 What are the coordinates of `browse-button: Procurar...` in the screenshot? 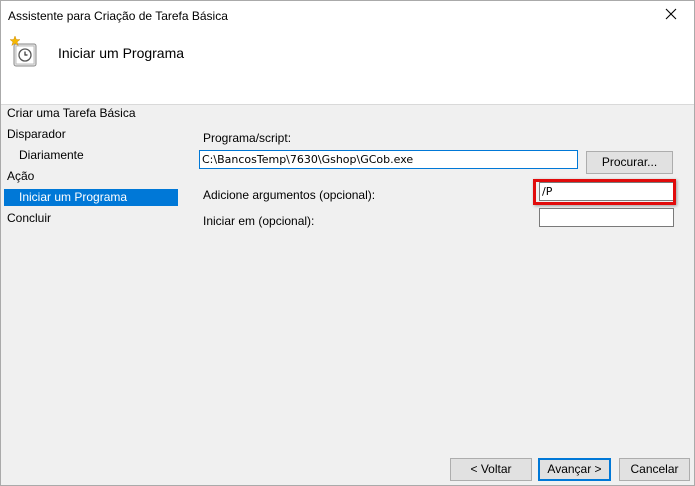 It's located at (629, 162).